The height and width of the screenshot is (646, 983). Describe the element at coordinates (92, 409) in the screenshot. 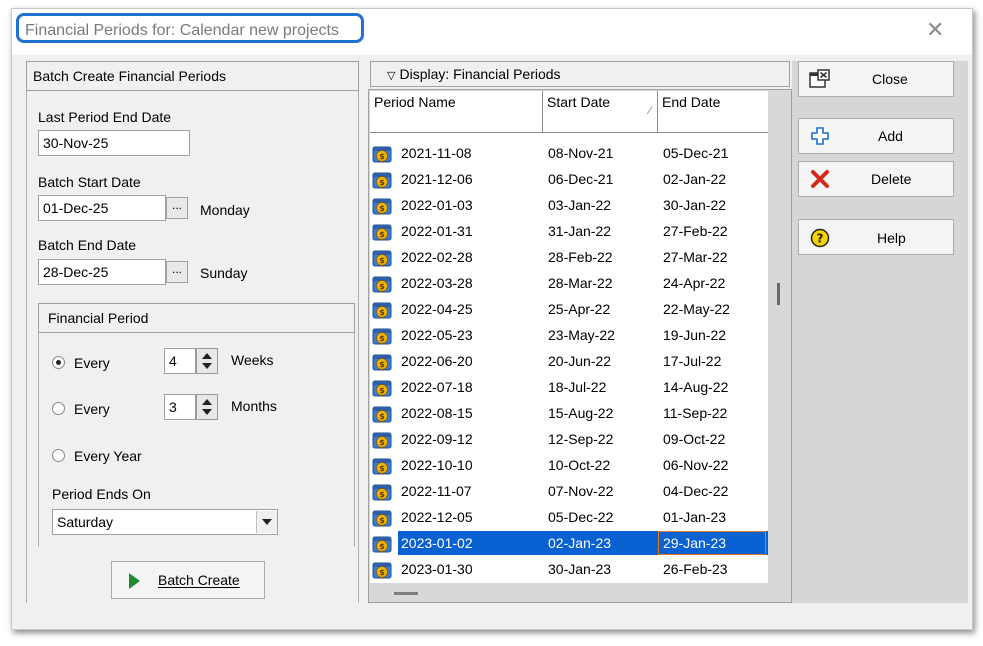

I see `every-months-label: Every` at that location.